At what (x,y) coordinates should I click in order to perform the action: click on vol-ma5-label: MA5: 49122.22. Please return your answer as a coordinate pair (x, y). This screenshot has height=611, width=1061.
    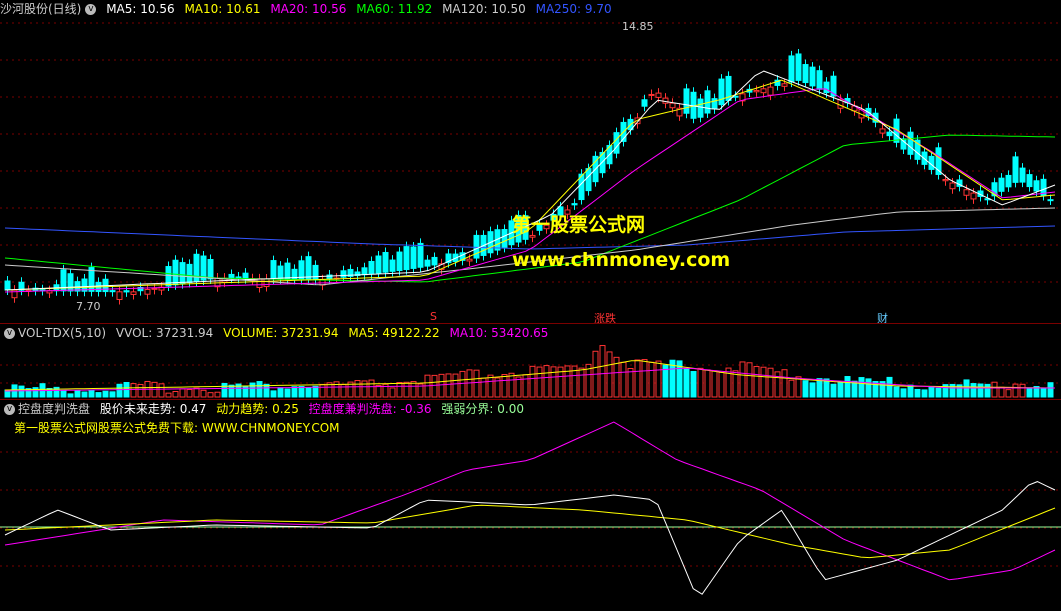
    Looking at the image, I should click on (394, 333).